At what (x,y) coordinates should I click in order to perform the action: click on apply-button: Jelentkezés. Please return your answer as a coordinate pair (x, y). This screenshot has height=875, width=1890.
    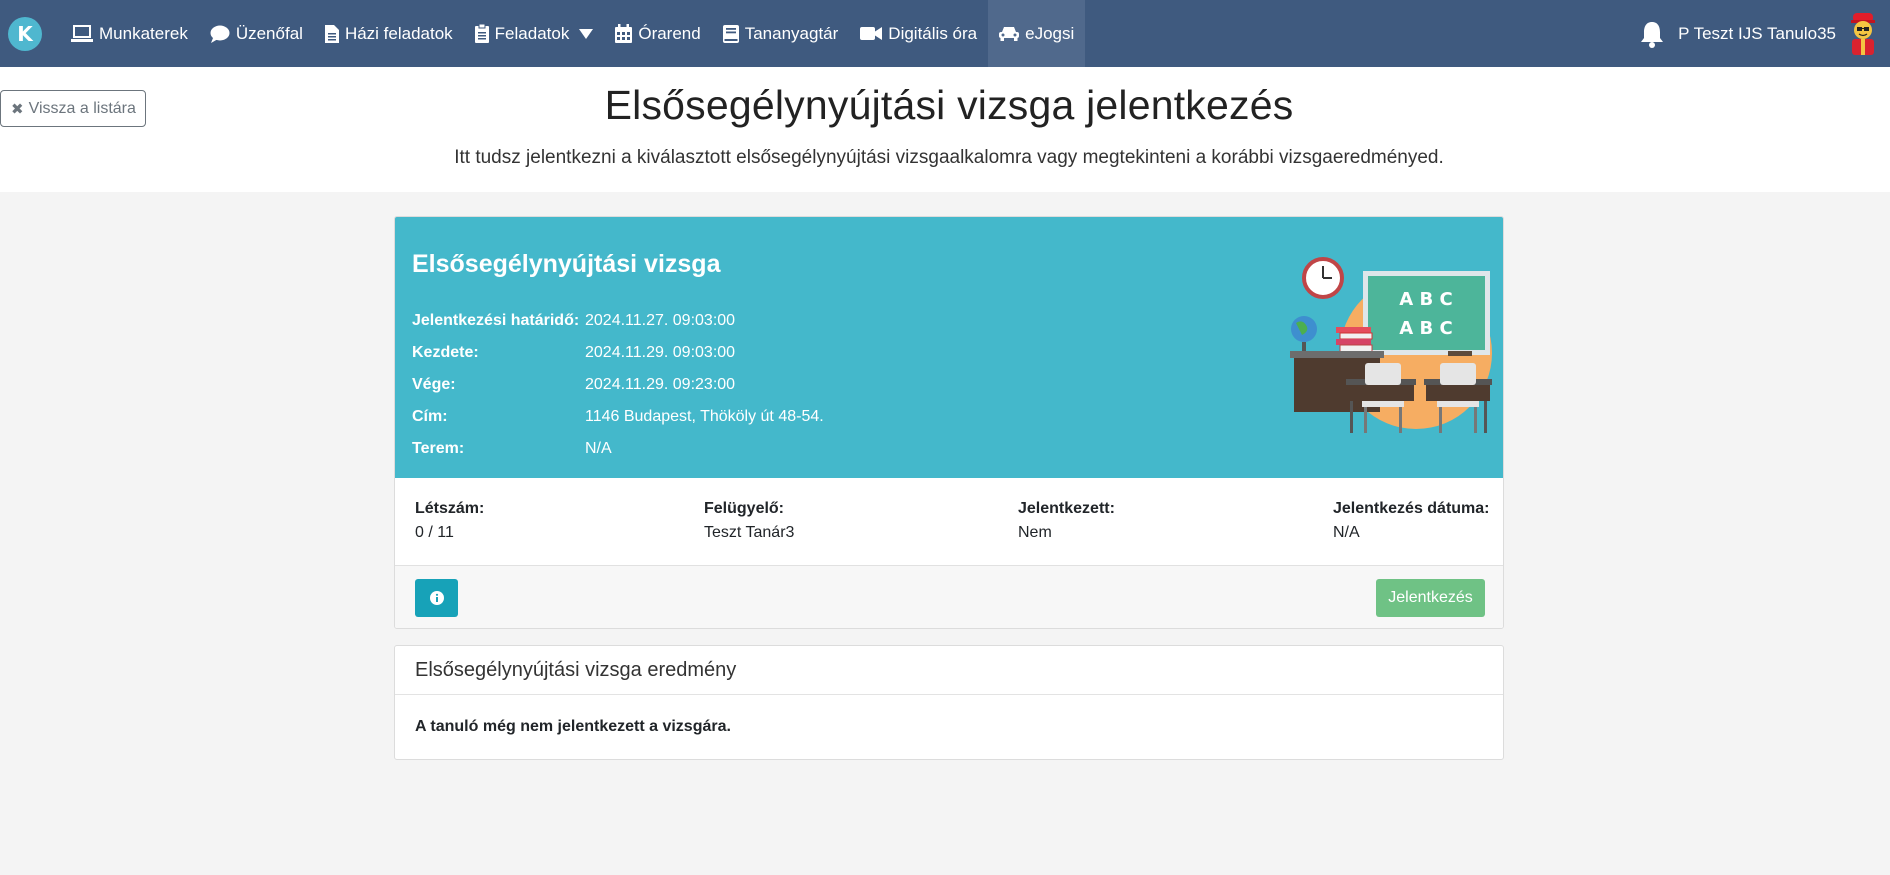
    Looking at the image, I should click on (1430, 598).